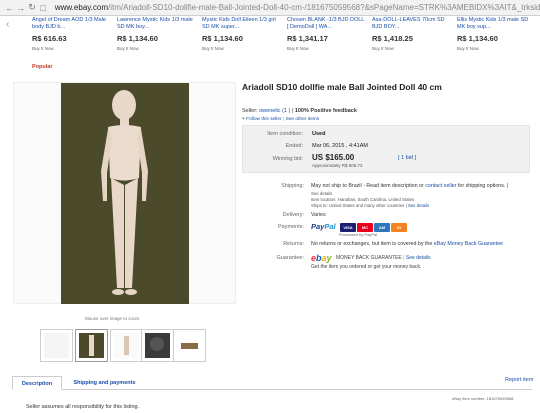  I want to click on zoom-hint: Mouse over image to zoom, so click(112, 318).